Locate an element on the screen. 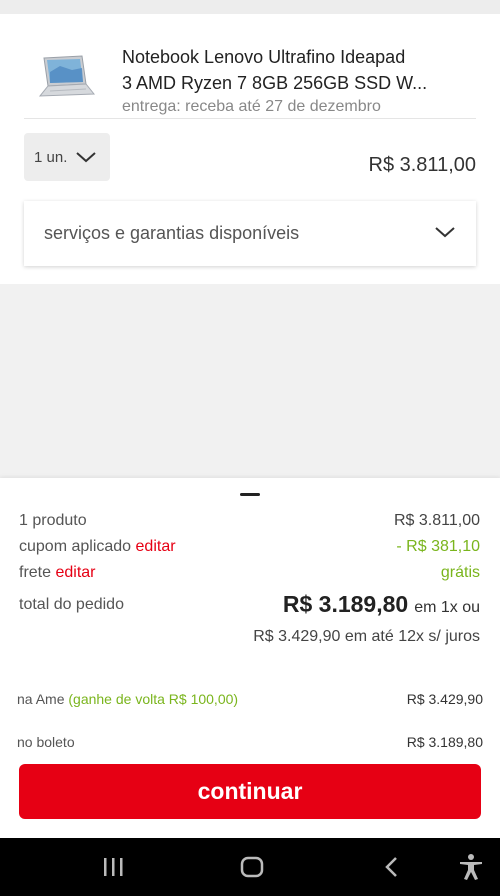  quantity-select: 1 un. is located at coordinates (67, 157).